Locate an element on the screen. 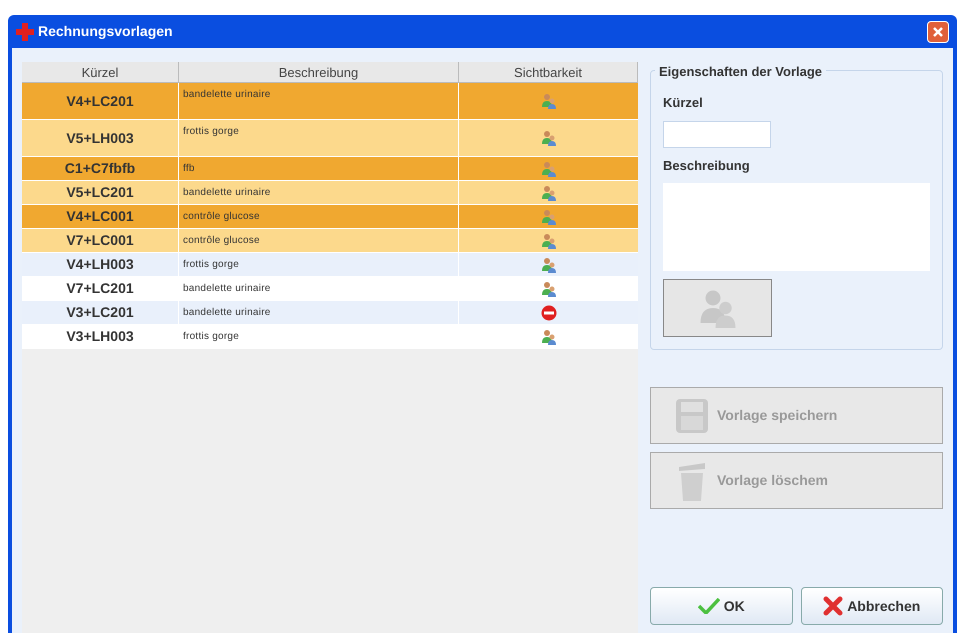 The height and width of the screenshot is (633, 957). code-cell-text: V4+LC001 is located at coordinates (100, 216).